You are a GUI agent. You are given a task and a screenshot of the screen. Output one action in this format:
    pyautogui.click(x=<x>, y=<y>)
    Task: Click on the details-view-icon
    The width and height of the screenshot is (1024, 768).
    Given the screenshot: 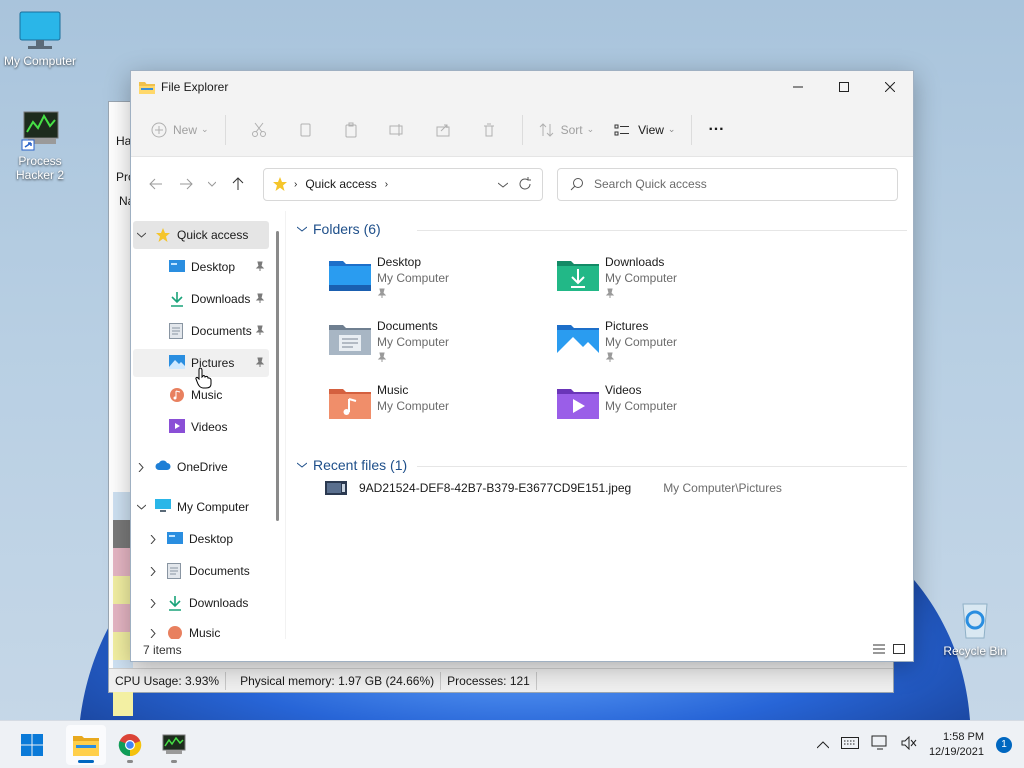 What is the action you would take?
    pyautogui.click(x=879, y=649)
    